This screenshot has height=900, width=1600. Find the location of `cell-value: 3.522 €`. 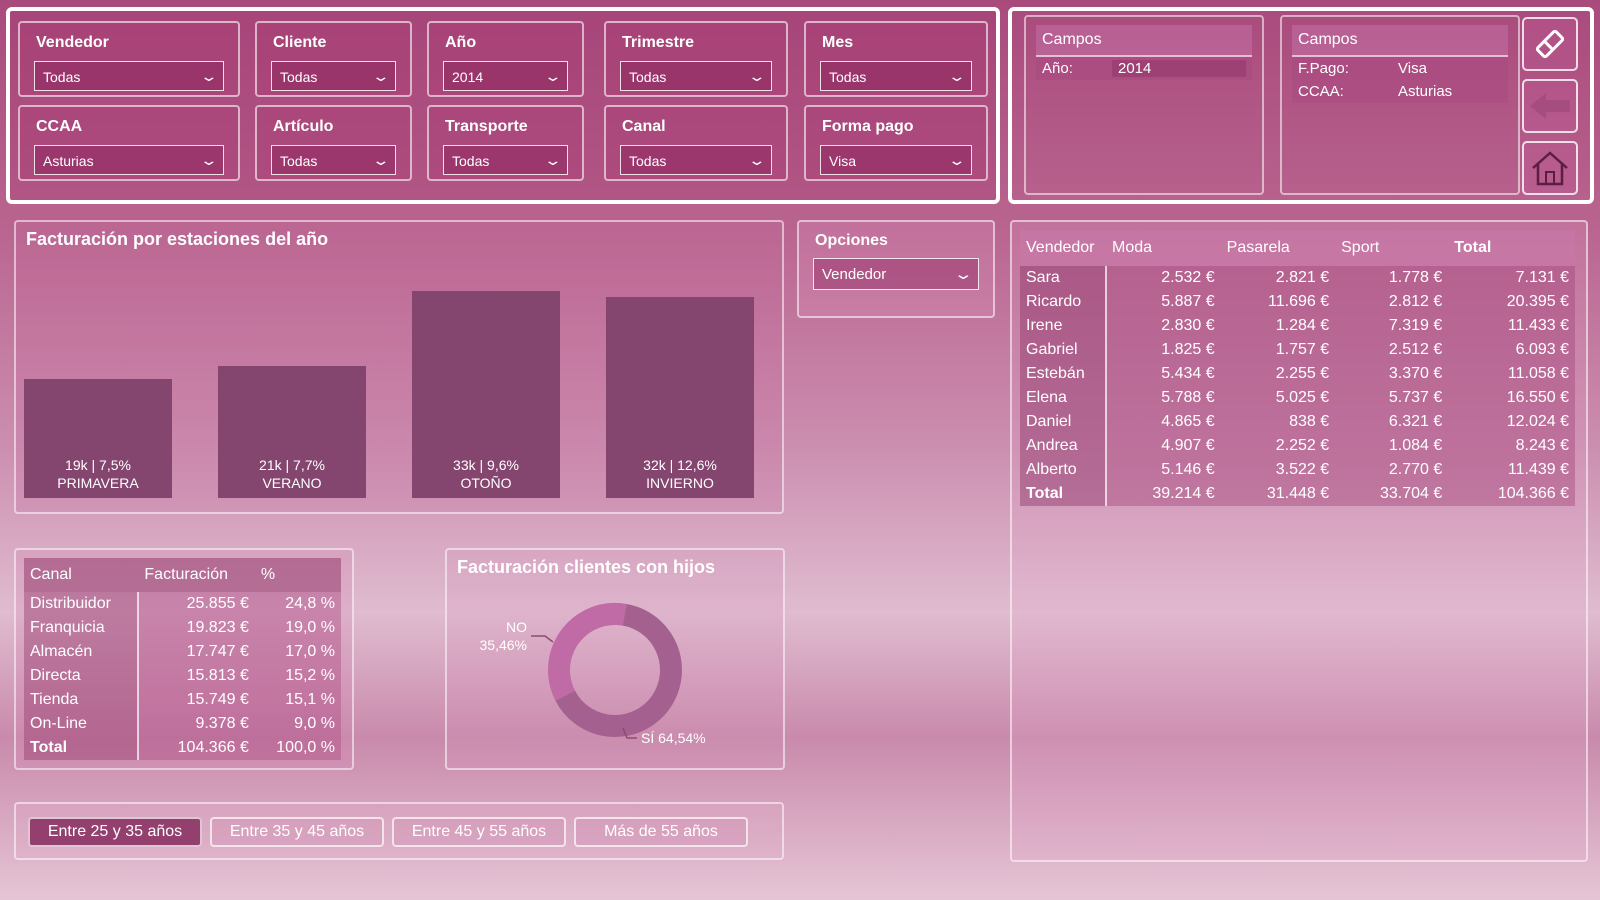

cell-value: 3.522 € is located at coordinates (1278, 470).